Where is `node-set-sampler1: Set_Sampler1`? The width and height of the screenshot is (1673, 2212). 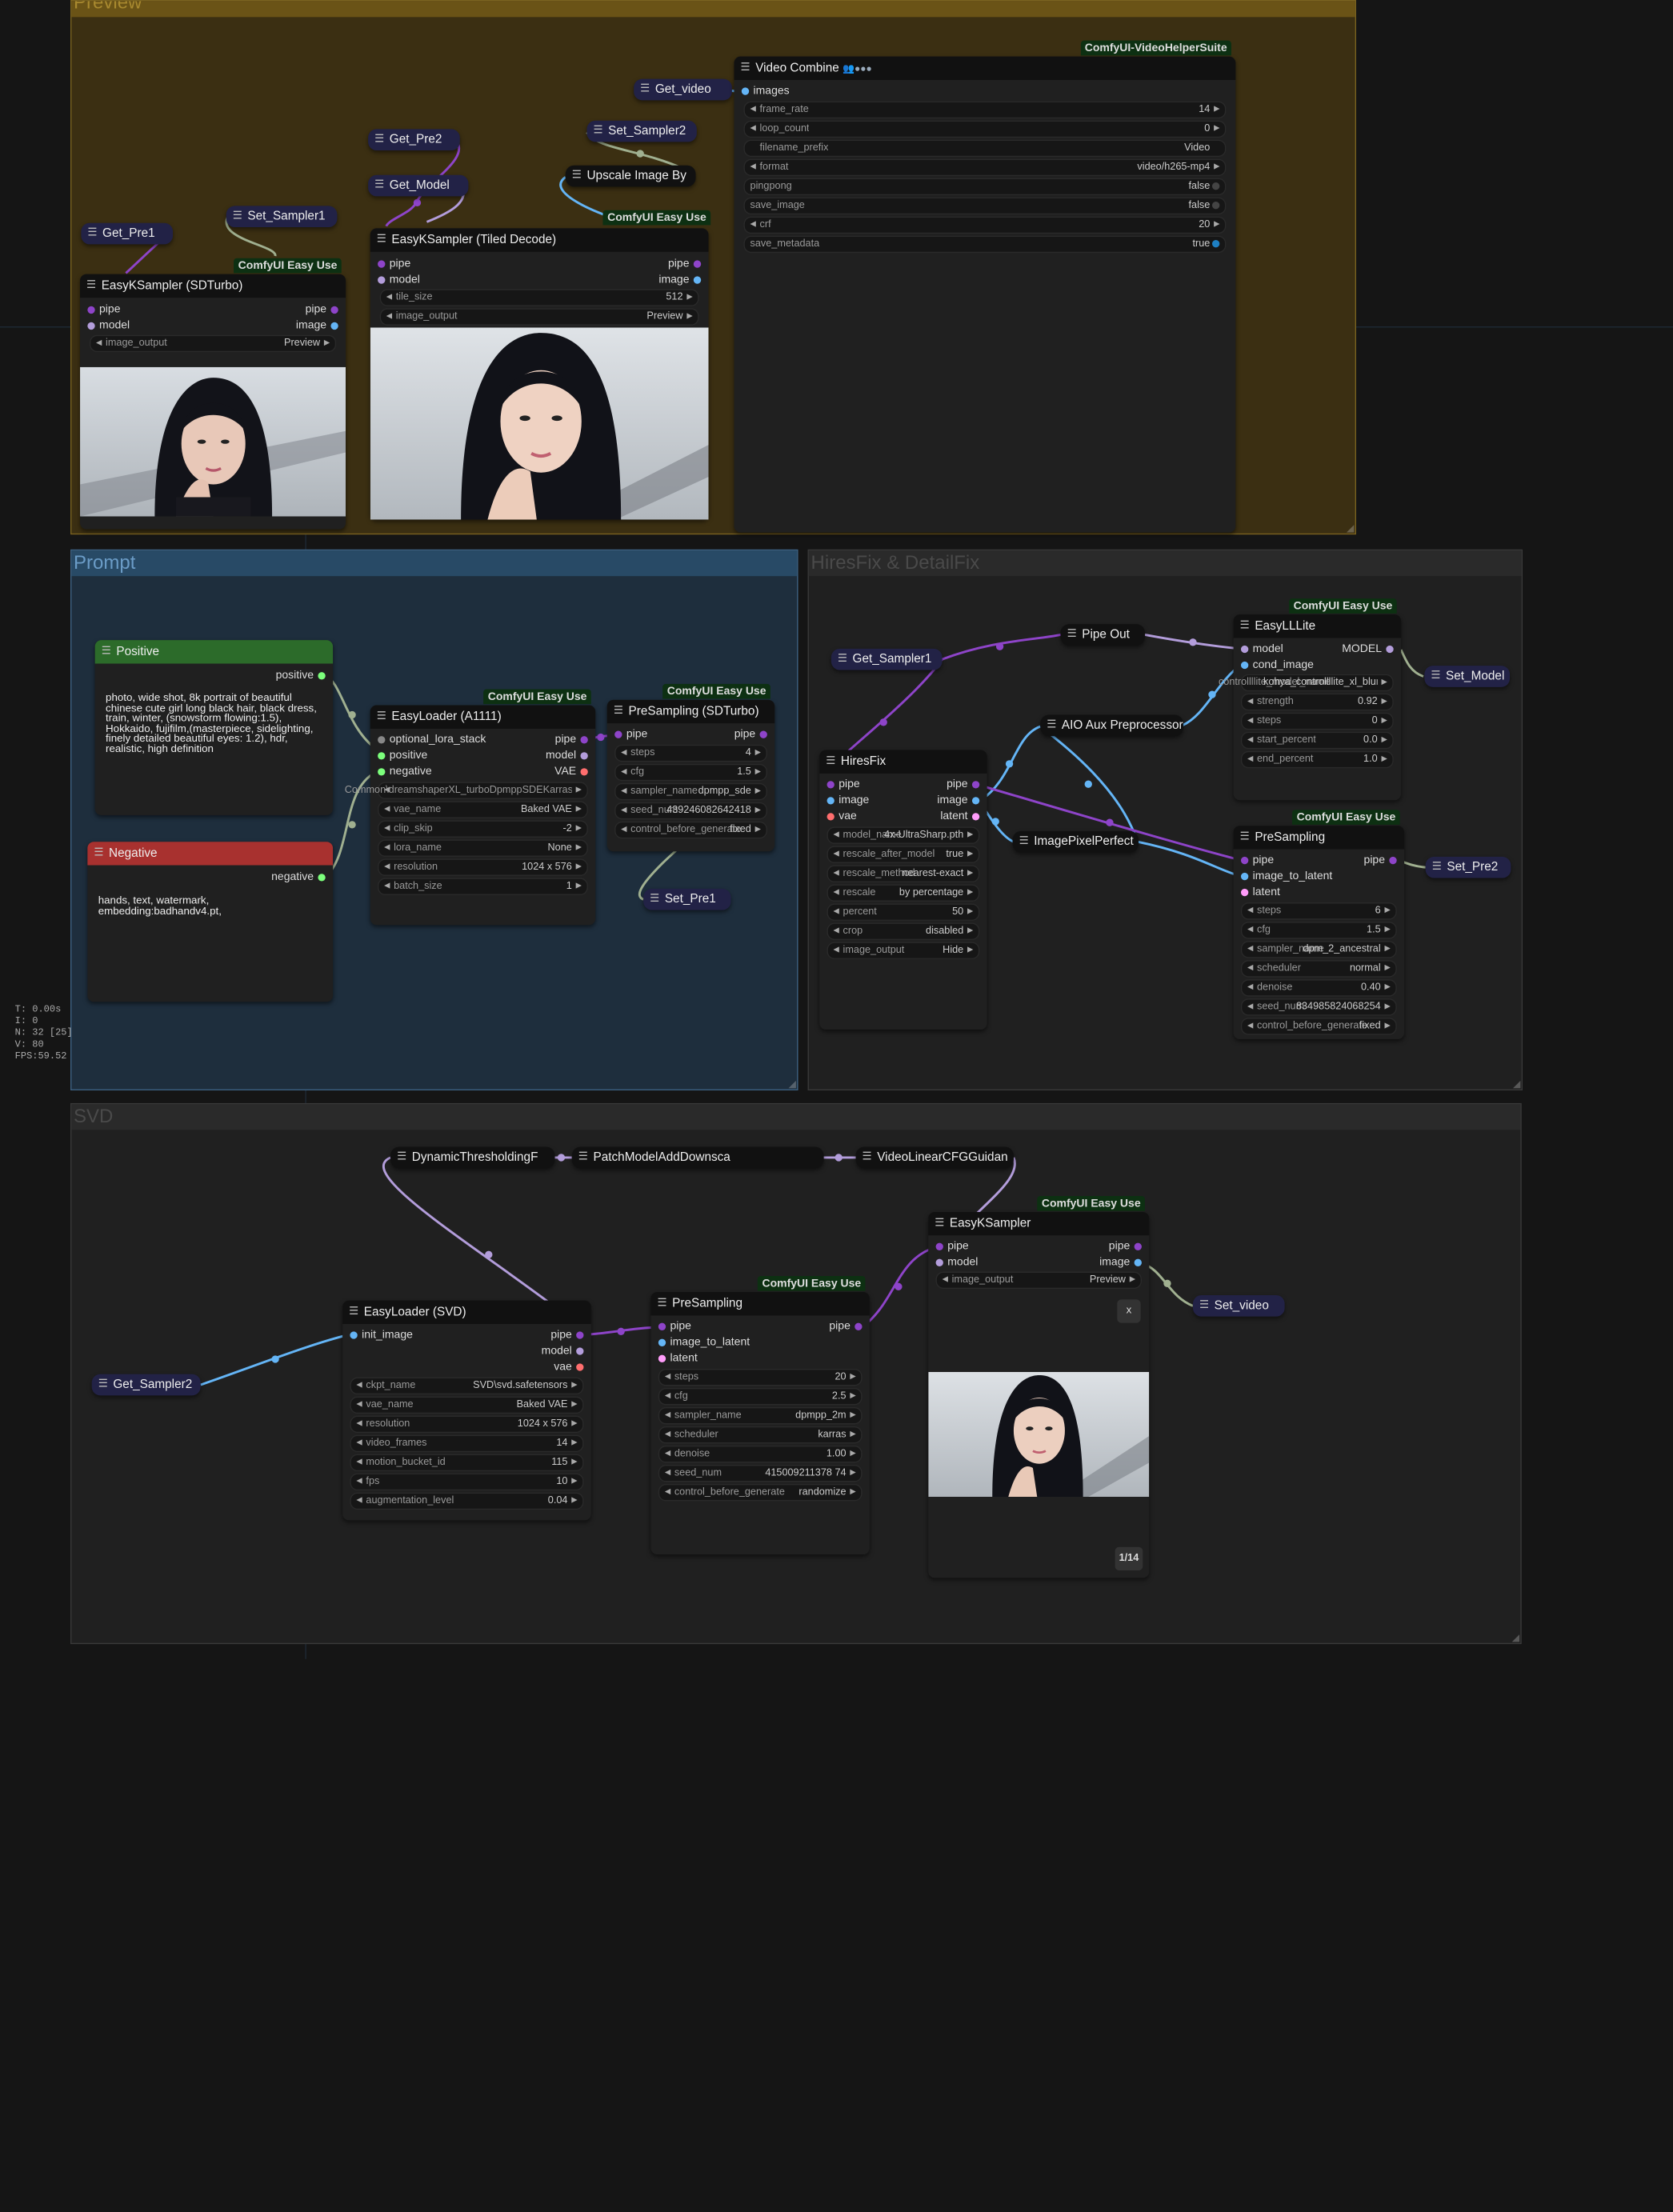
node-set-sampler1: Set_Sampler1 is located at coordinates (282, 217).